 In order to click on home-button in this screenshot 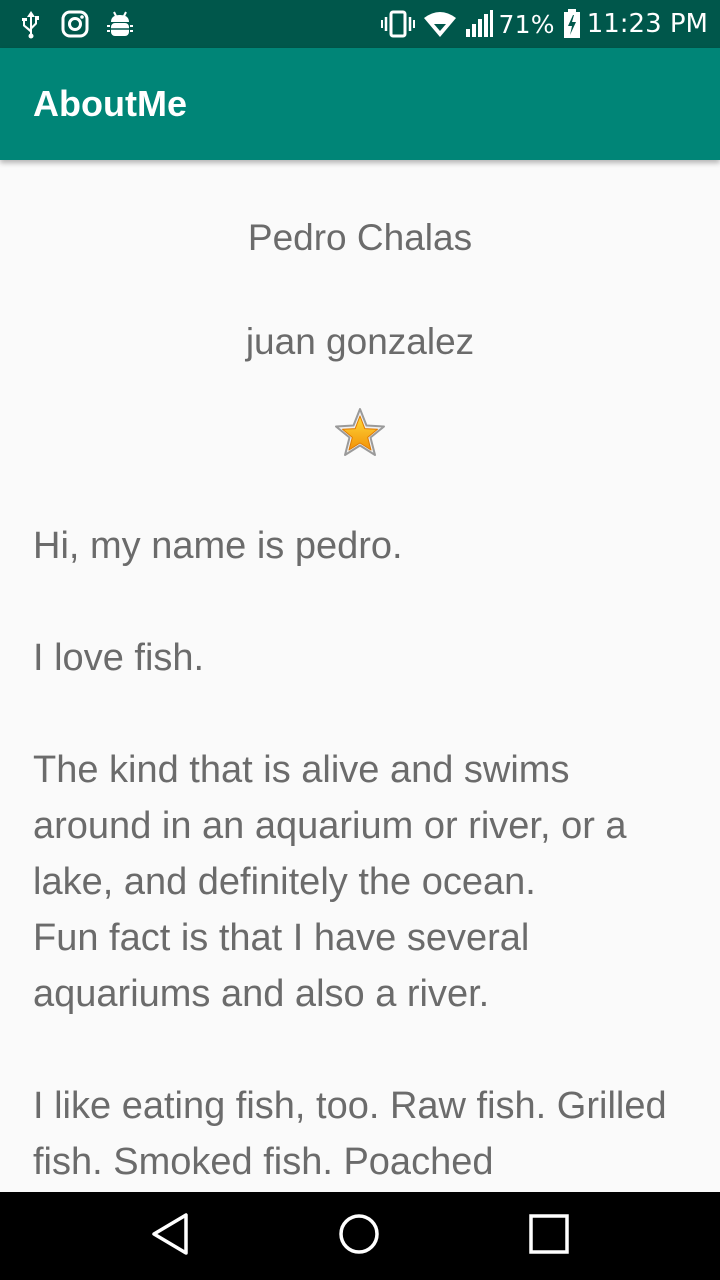, I will do `click(359, 1236)`.